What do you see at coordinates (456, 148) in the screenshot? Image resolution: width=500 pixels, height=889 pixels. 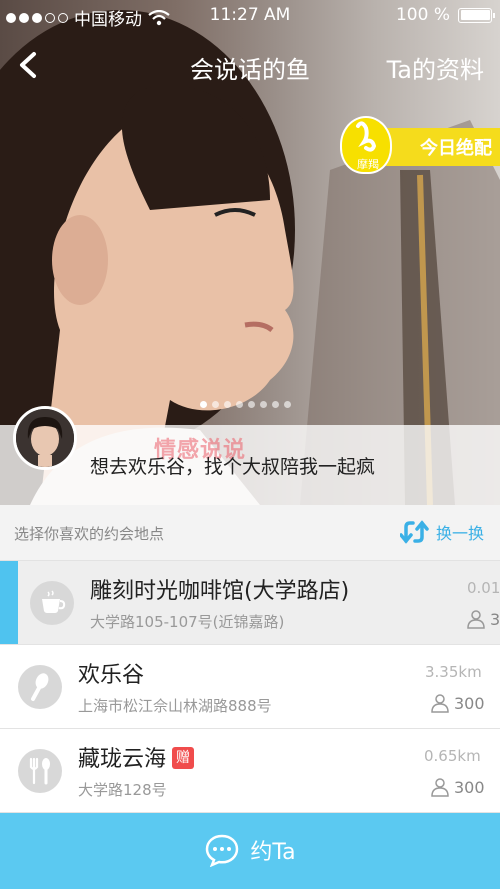 I see `today-match-label: 今日绝配` at bounding box center [456, 148].